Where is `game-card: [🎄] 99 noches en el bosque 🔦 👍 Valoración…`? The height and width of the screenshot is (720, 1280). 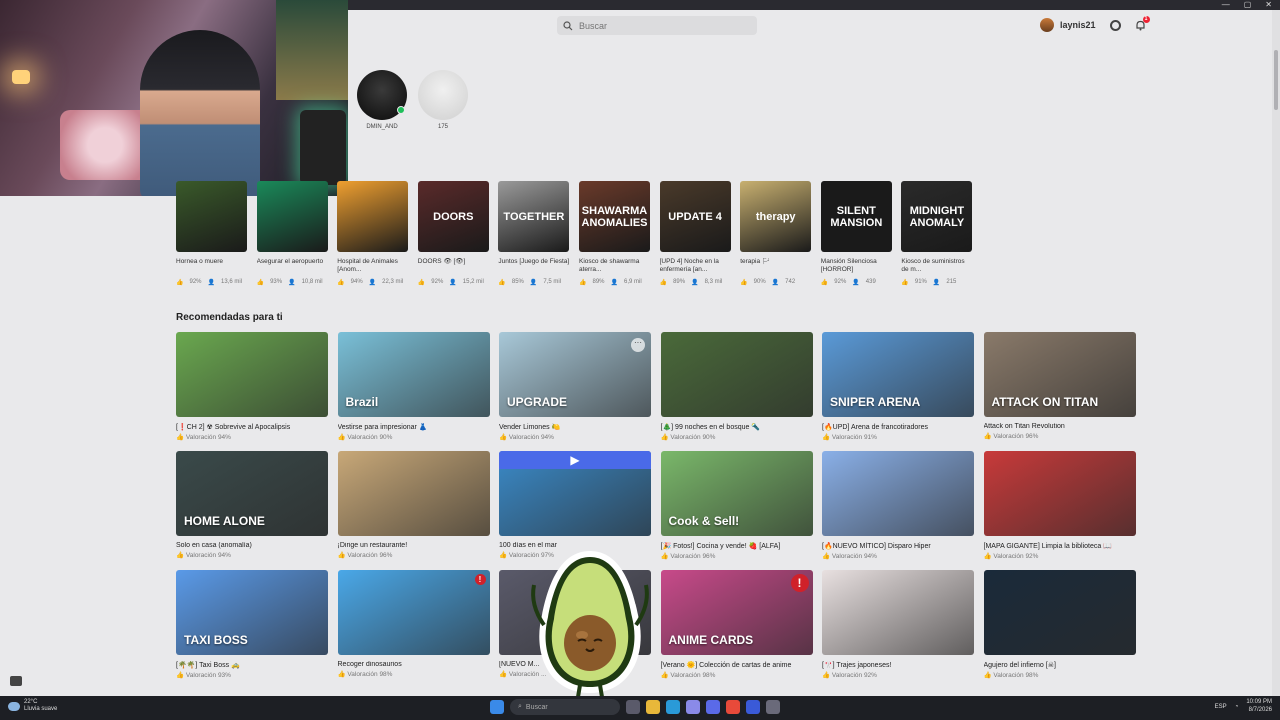 game-card: [🎄] 99 noches en el bosque 🔦 👍 Valoración… is located at coordinates (736, 386).